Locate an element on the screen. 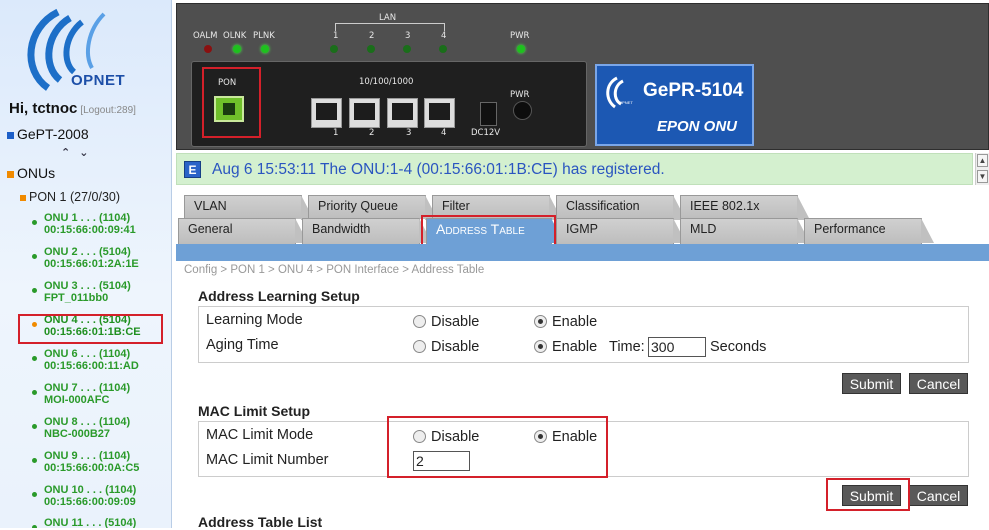  pon-port-highlight is located at coordinates (231, 102).